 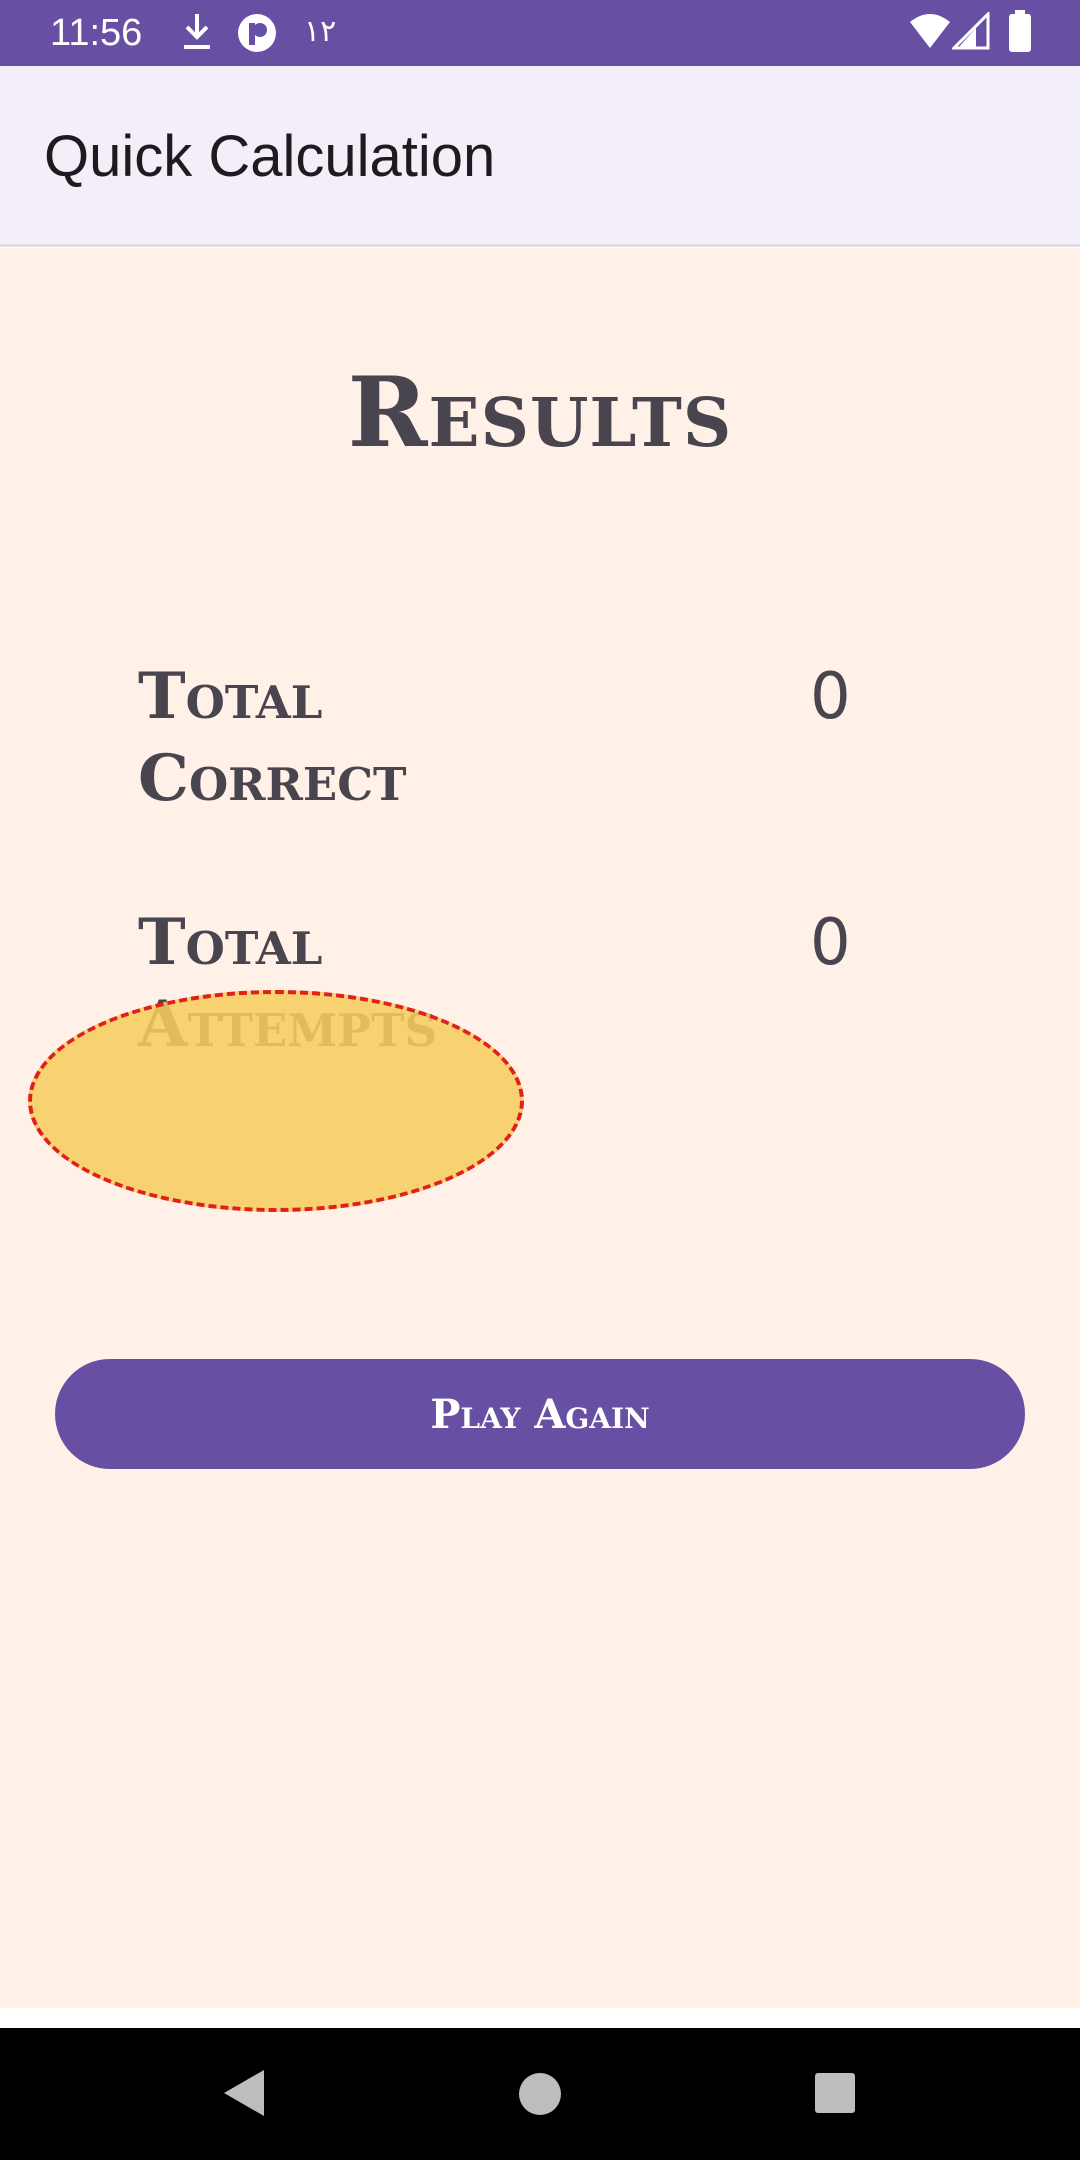 I want to click on recents-icon, so click(x=835, y=2095).